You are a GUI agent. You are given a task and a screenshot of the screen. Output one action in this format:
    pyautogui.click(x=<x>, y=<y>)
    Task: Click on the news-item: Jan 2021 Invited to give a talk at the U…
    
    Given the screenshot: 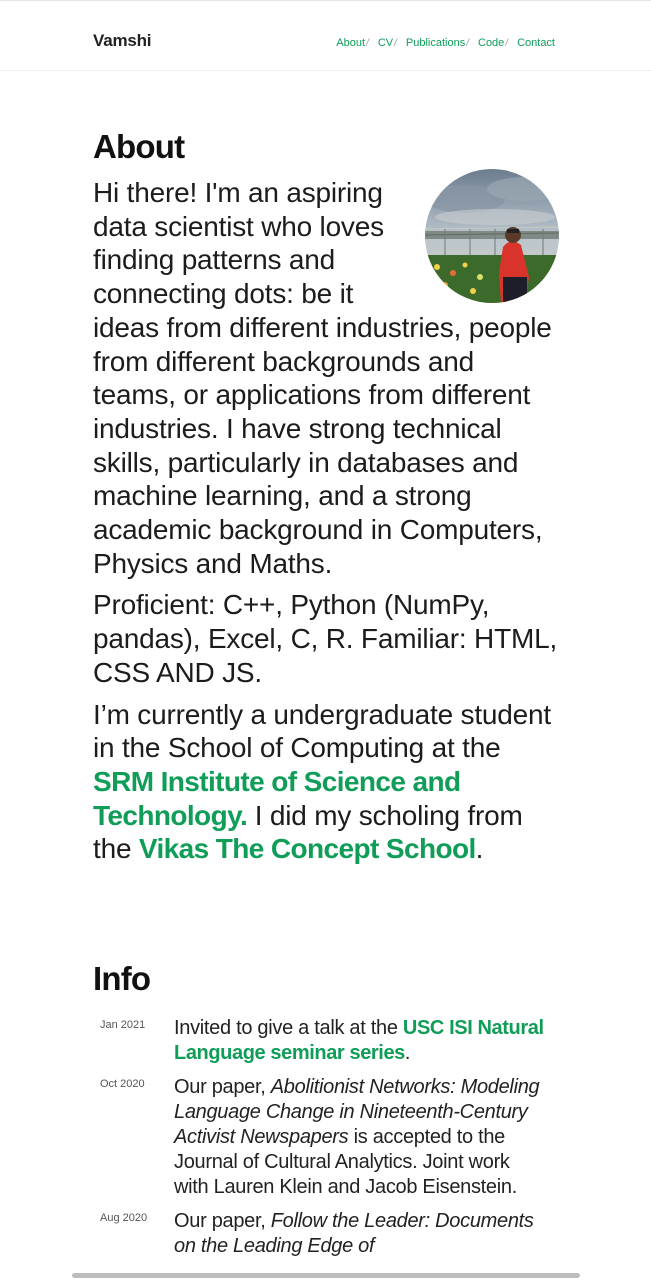 What is the action you would take?
    pyautogui.click(x=326, y=1041)
    